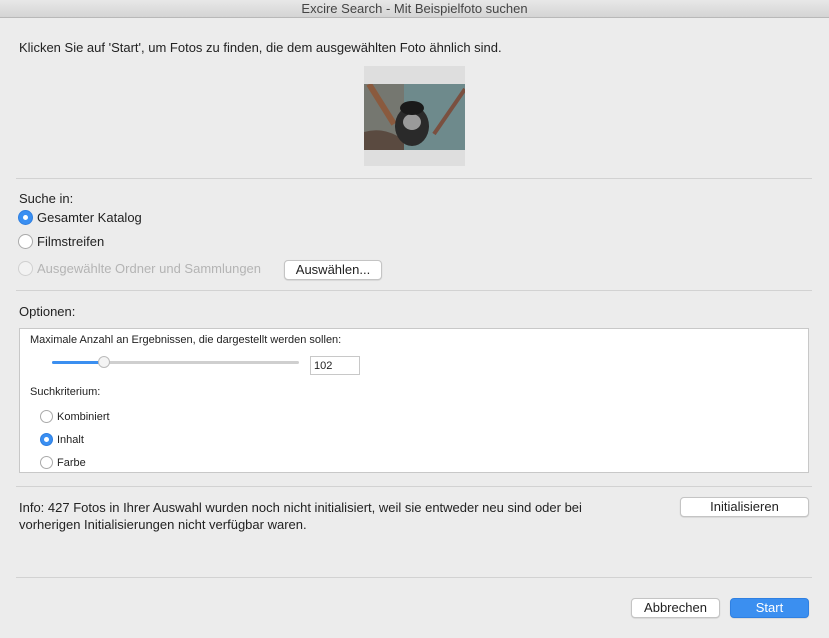  I want to click on radio-inhalt: Inhalt, so click(62, 439).